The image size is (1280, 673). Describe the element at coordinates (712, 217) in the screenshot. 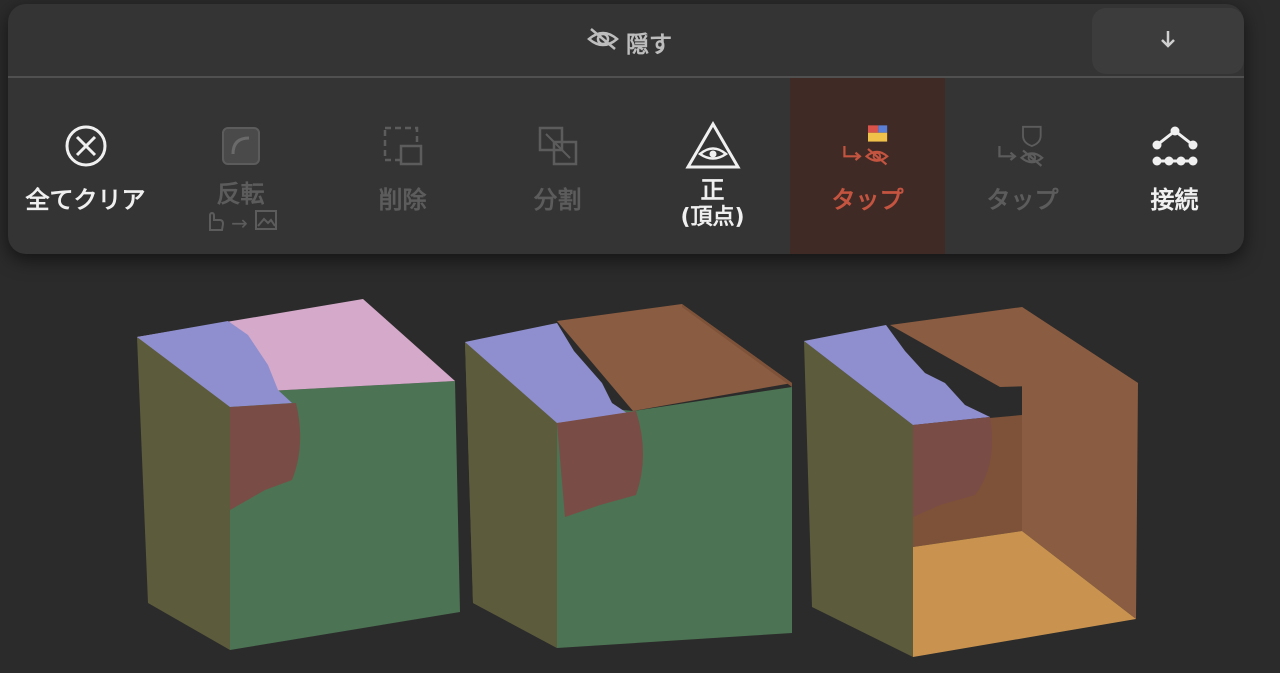

I see `positive-sublabel: (頂点)` at that location.